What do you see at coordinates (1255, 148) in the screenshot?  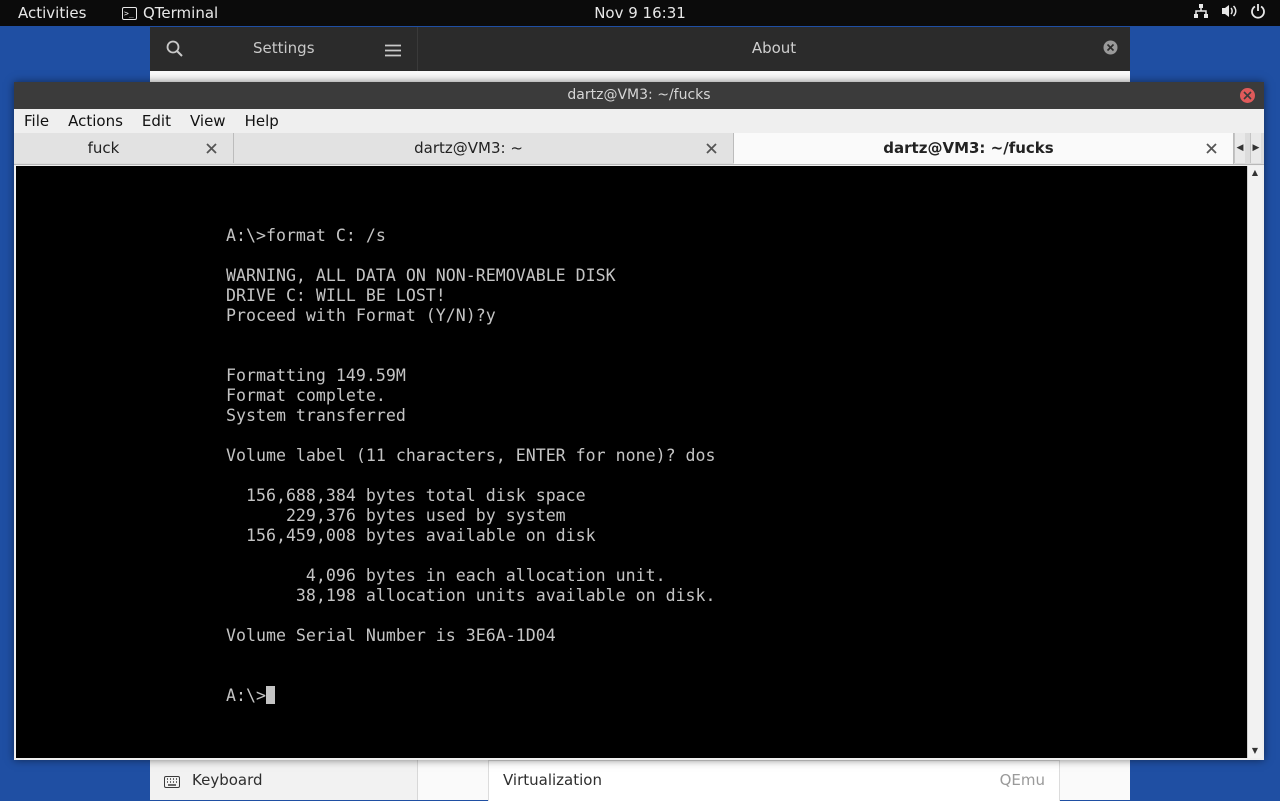 I see `tab-scroll-right-icon: ▶` at bounding box center [1255, 148].